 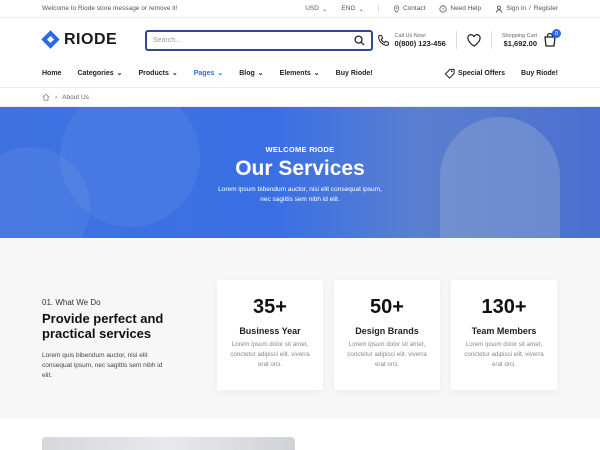 I want to click on tag-icon, so click(x=449, y=73).